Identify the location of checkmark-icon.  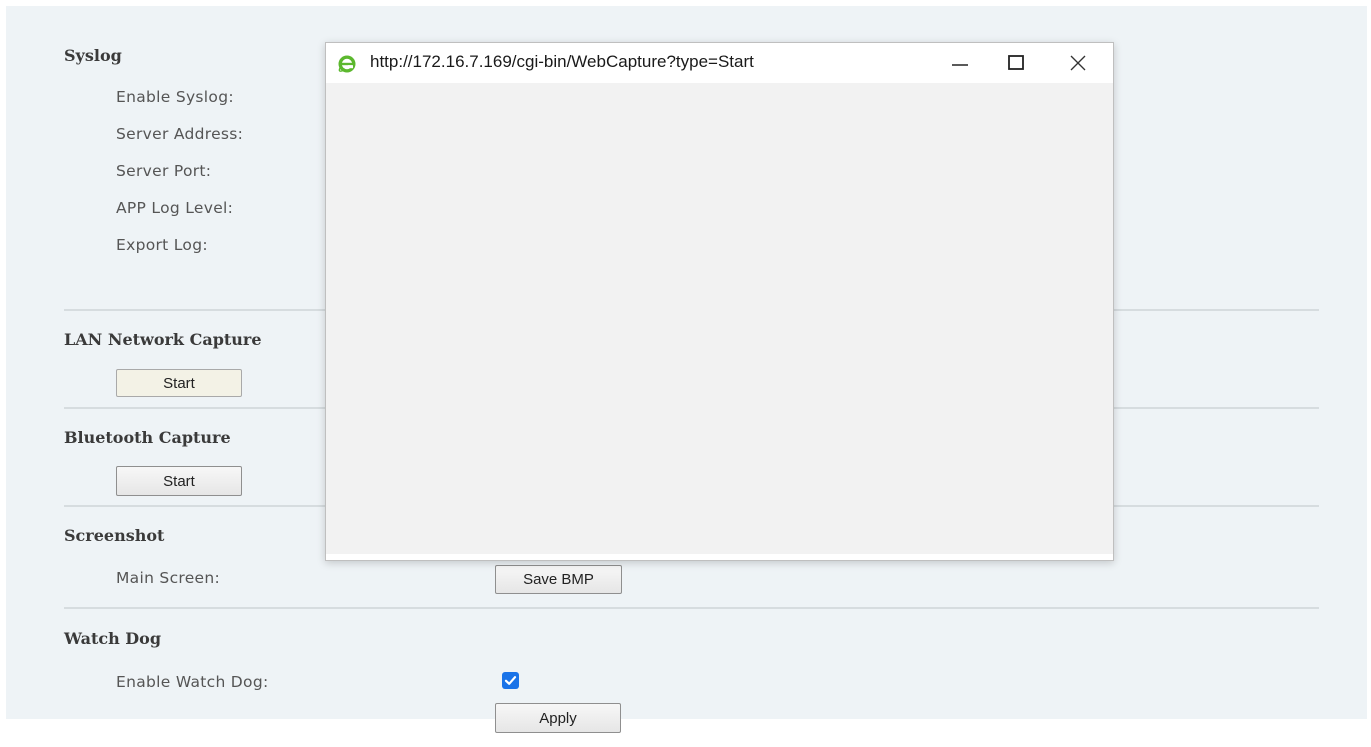
(510, 680).